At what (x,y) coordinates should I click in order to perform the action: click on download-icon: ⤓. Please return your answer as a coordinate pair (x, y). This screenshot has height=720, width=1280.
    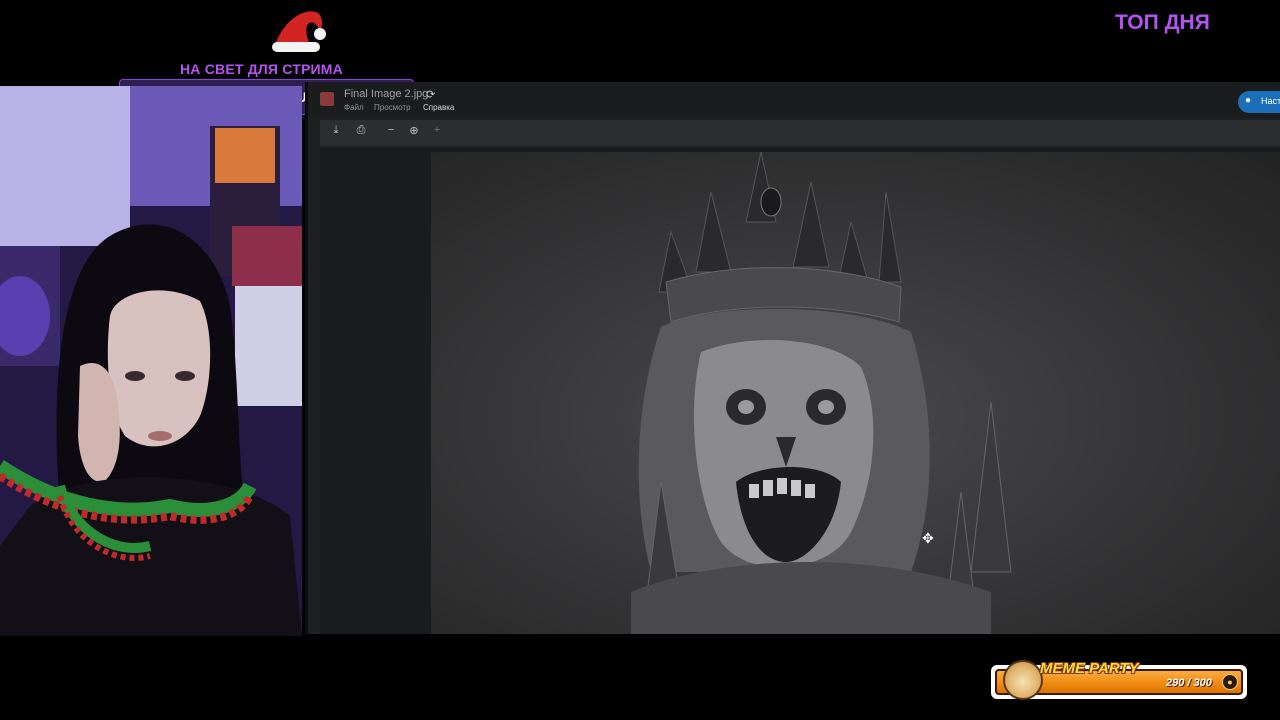
    Looking at the image, I should click on (336, 130).